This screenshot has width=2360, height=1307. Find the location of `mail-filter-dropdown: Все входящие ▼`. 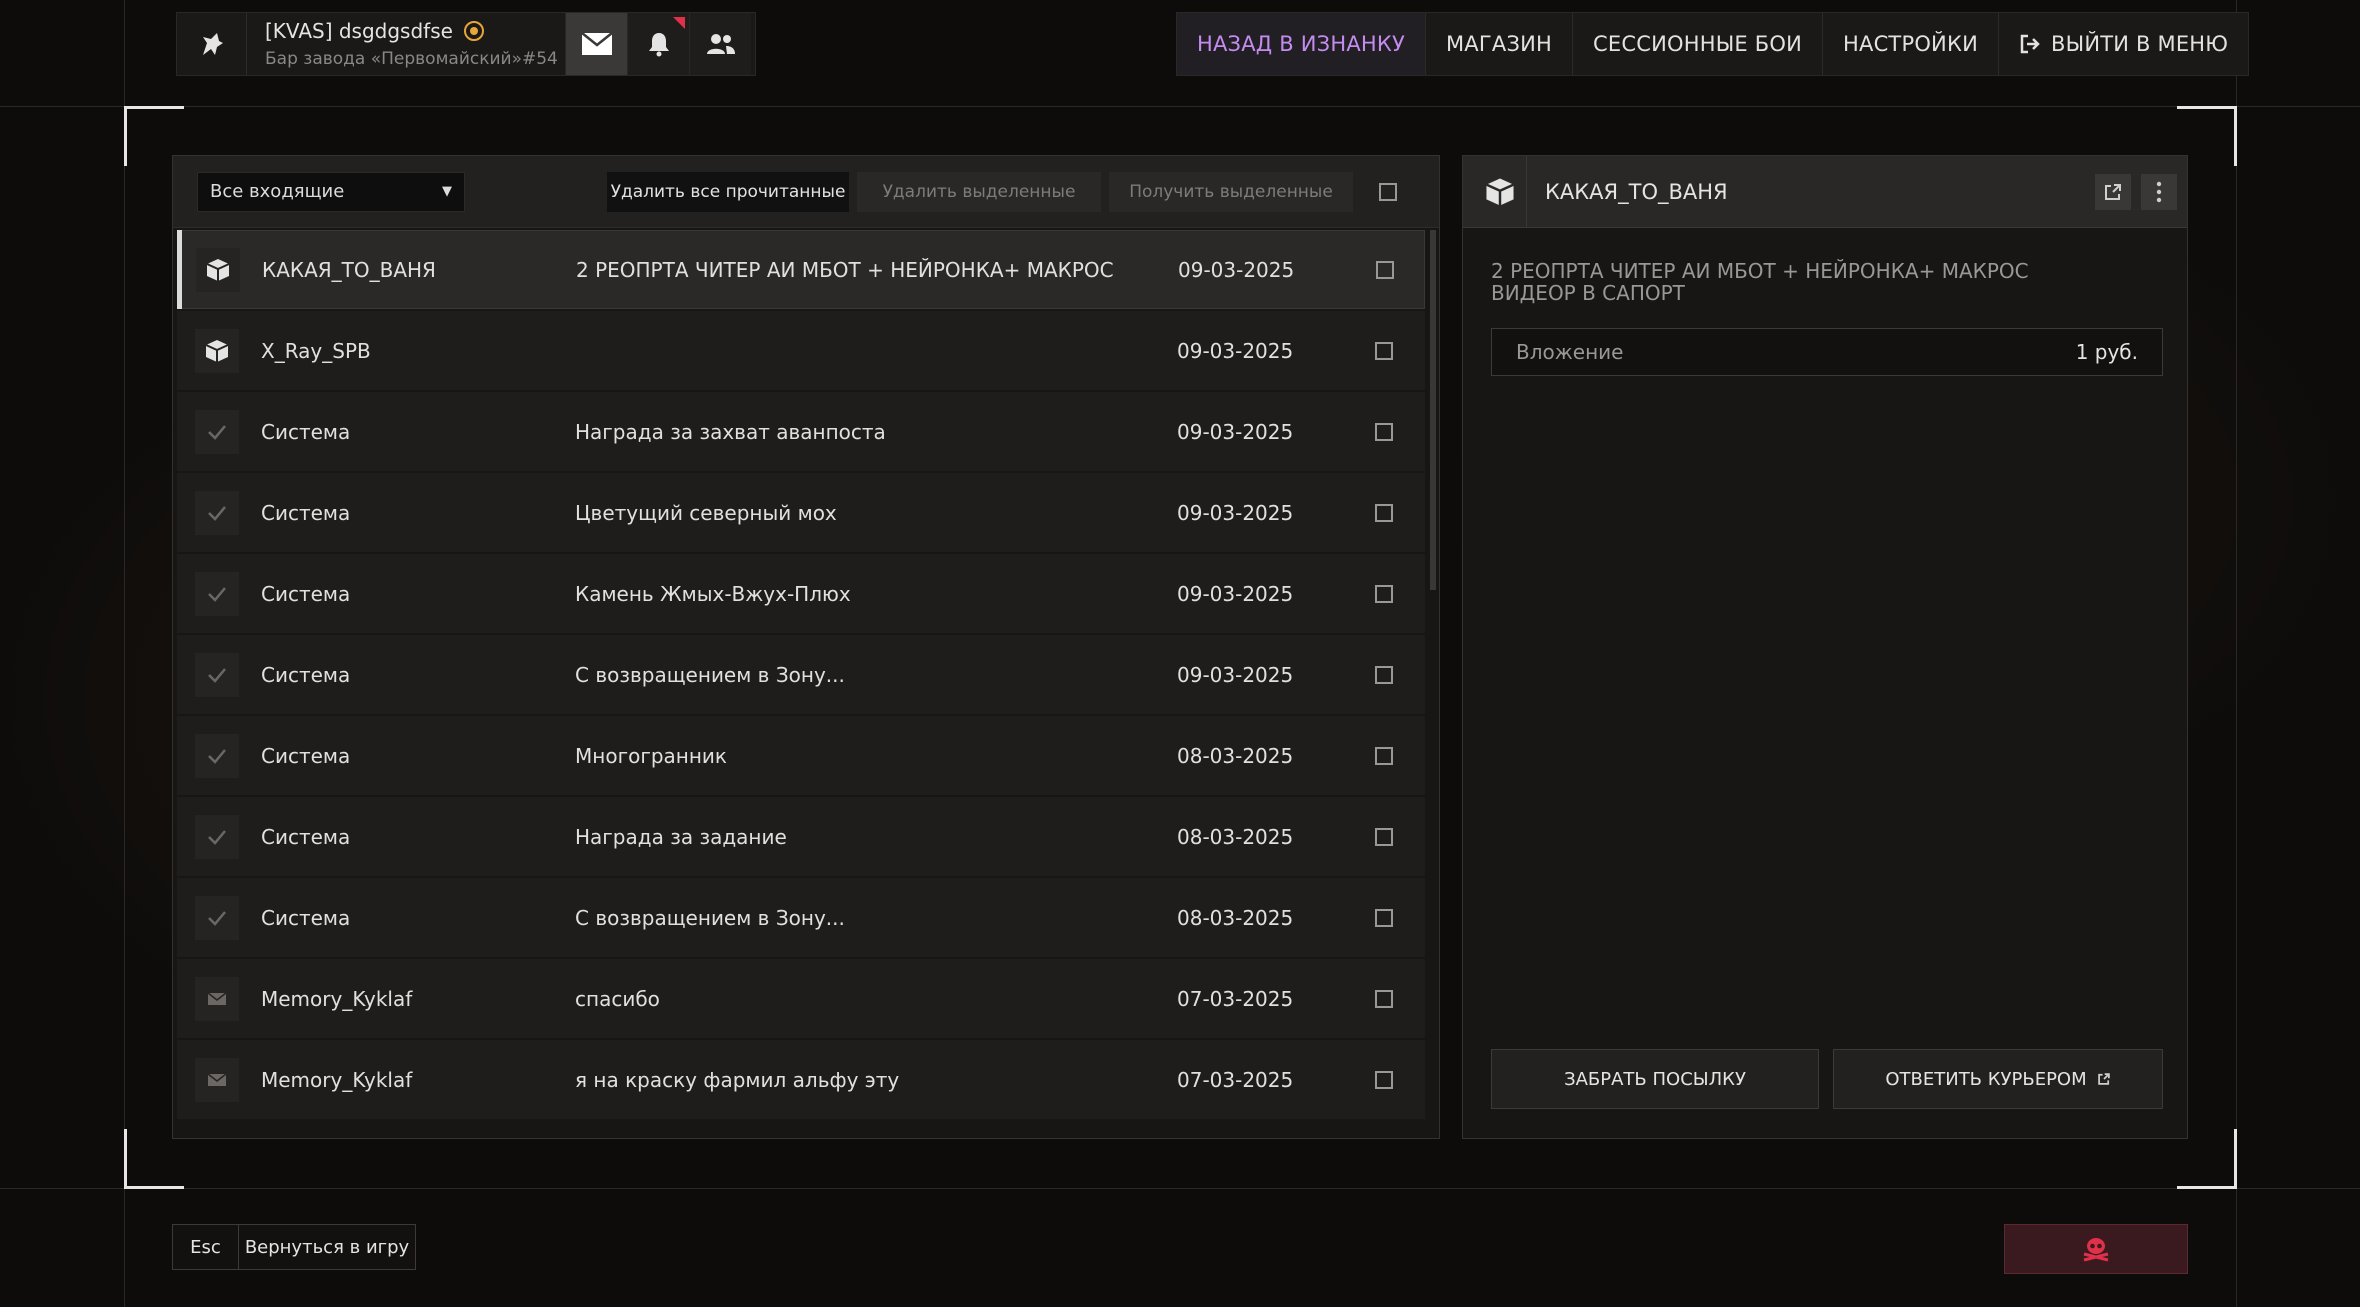

mail-filter-dropdown: Все входящие ▼ is located at coordinates (331, 191).